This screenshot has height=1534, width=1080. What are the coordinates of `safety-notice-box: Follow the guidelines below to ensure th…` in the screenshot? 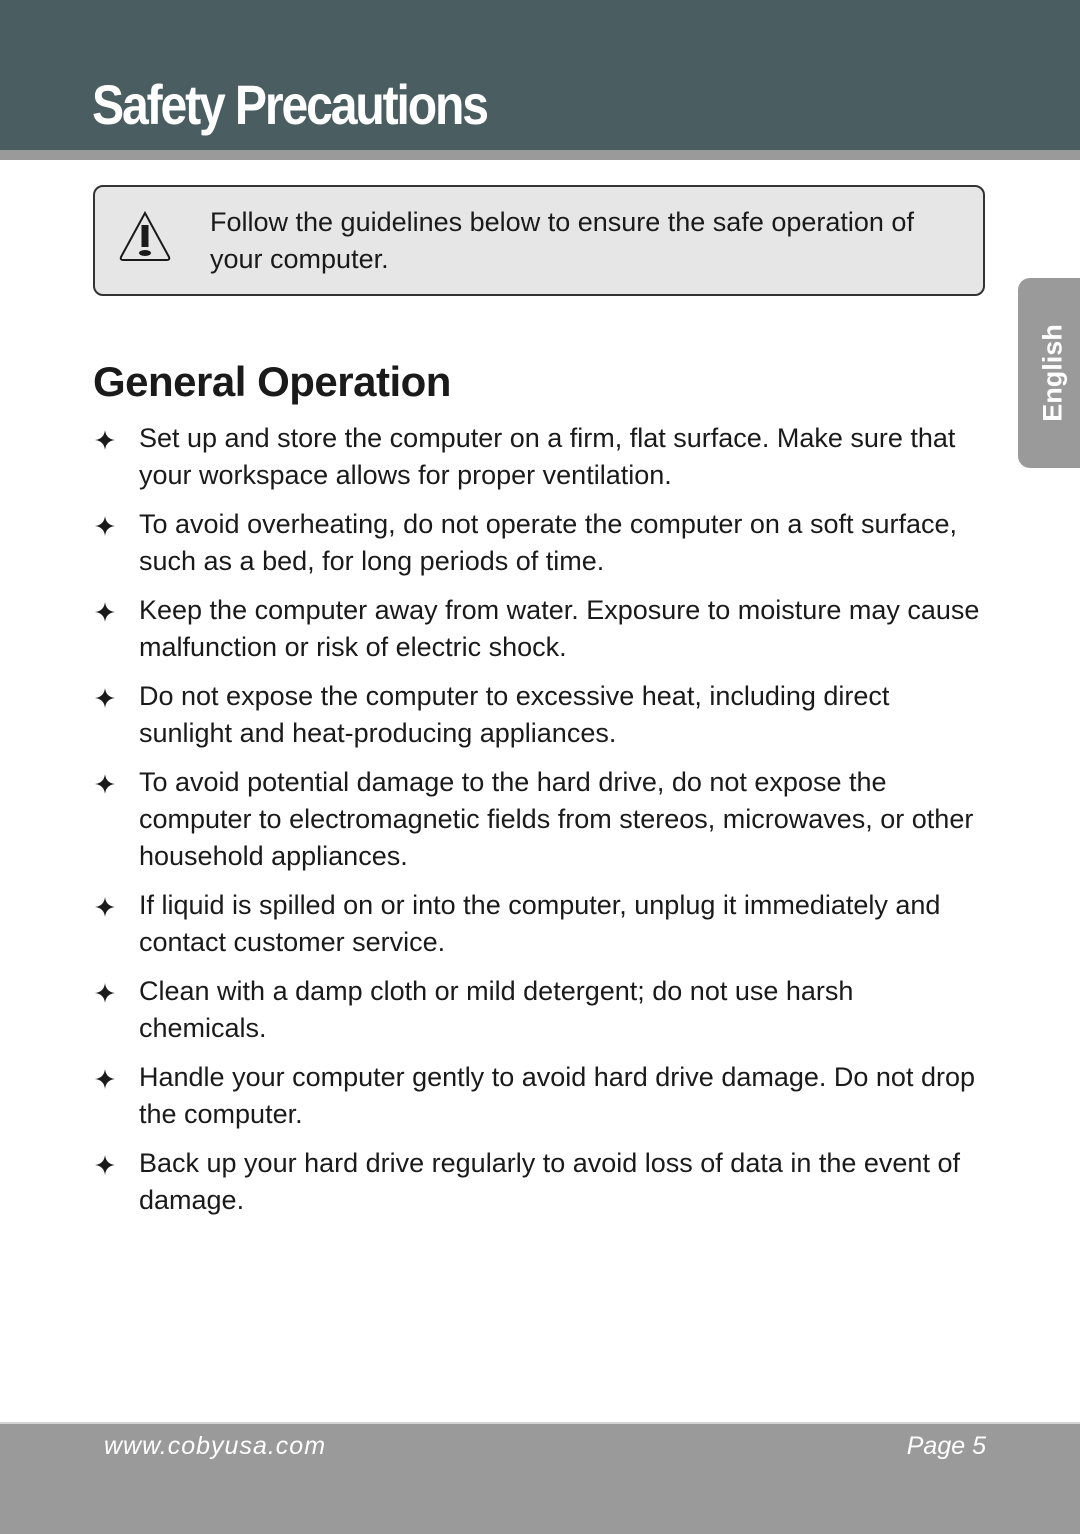 It's located at (539, 240).